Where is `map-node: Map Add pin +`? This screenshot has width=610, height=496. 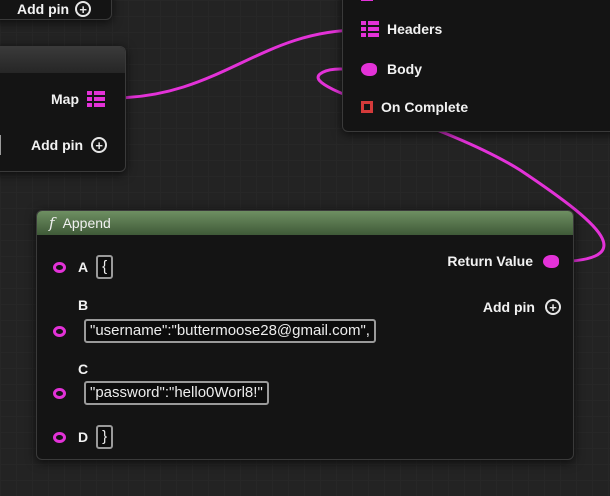 map-node: Map Add pin + is located at coordinates (63, 109).